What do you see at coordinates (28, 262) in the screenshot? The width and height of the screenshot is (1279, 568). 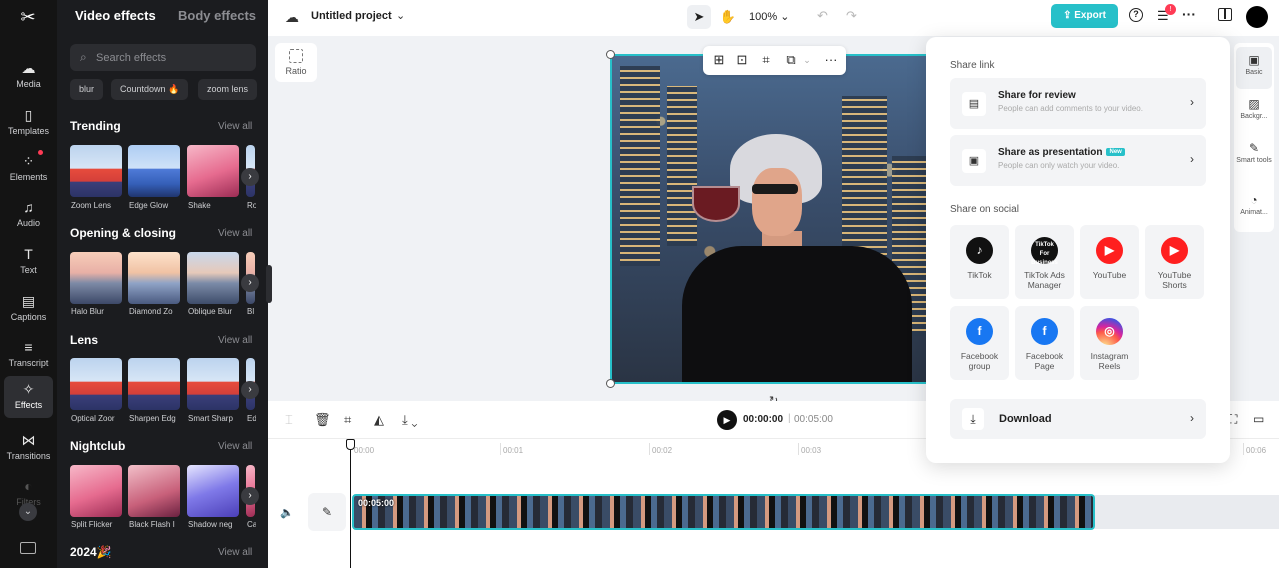 I see `rail-item-text: T Text` at bounding box center [28, 262].